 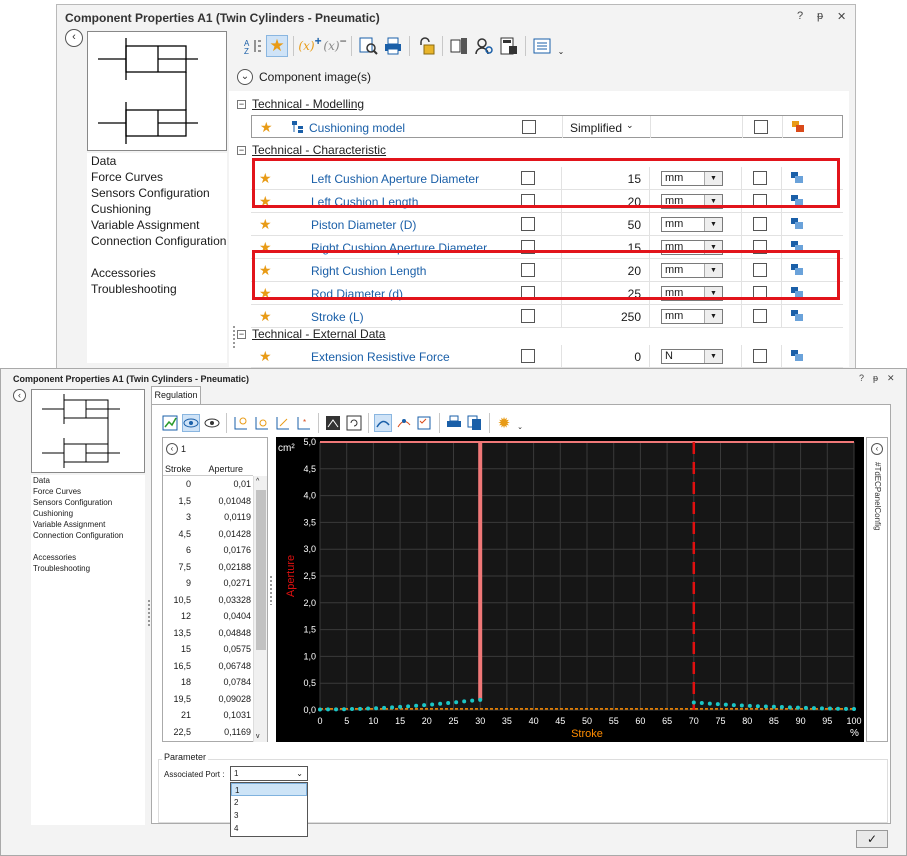 I want to click on cell-aperture: 0,1031, so click(x=237, y=715).